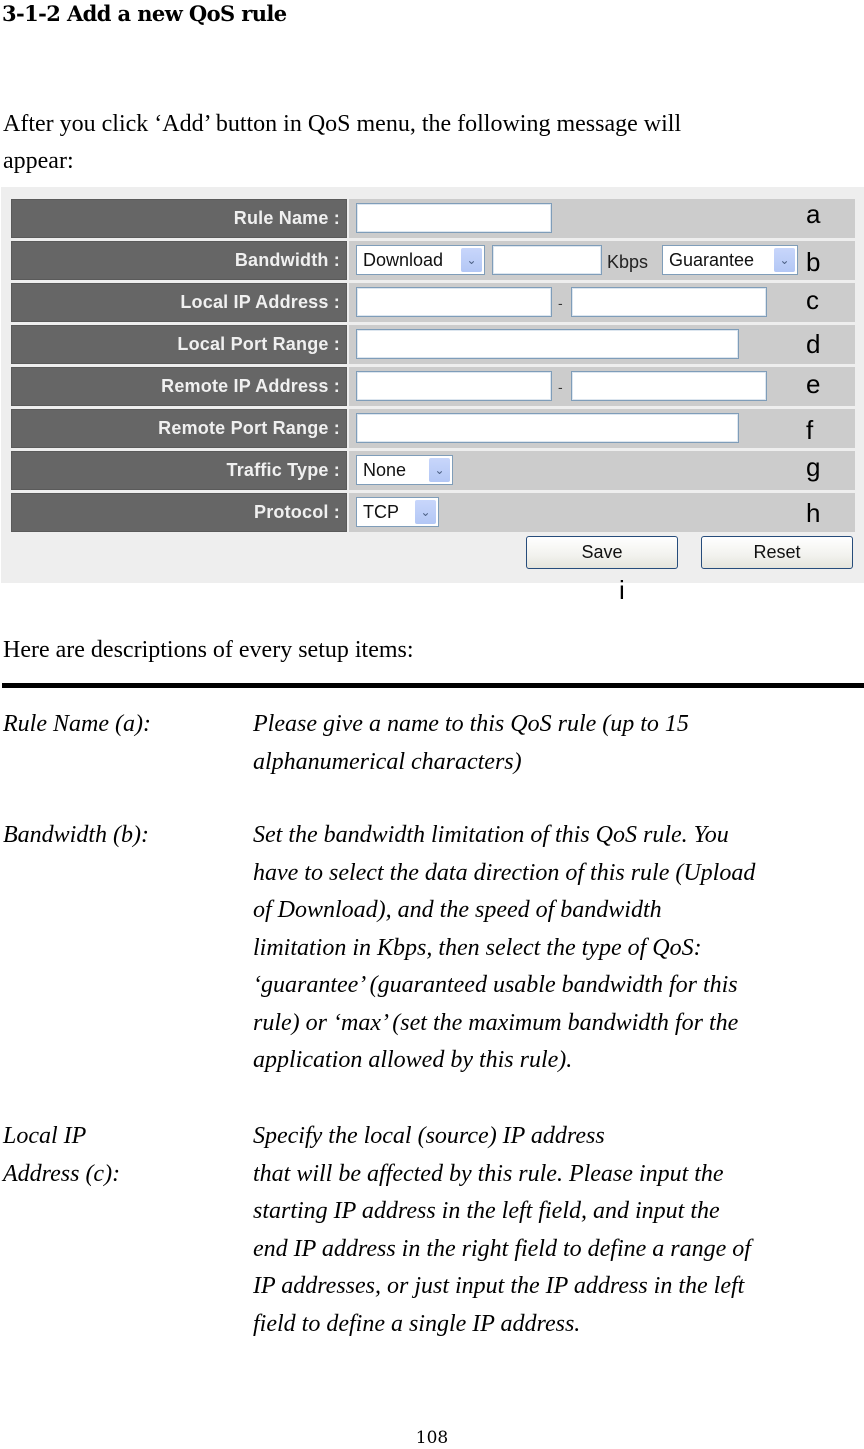 The width and height of the screenshot is (864, 1449). What do you see at coordinates (669, 302) in the screenshot?
I see `local-ip-end-input` at bounding box center [669, 302].